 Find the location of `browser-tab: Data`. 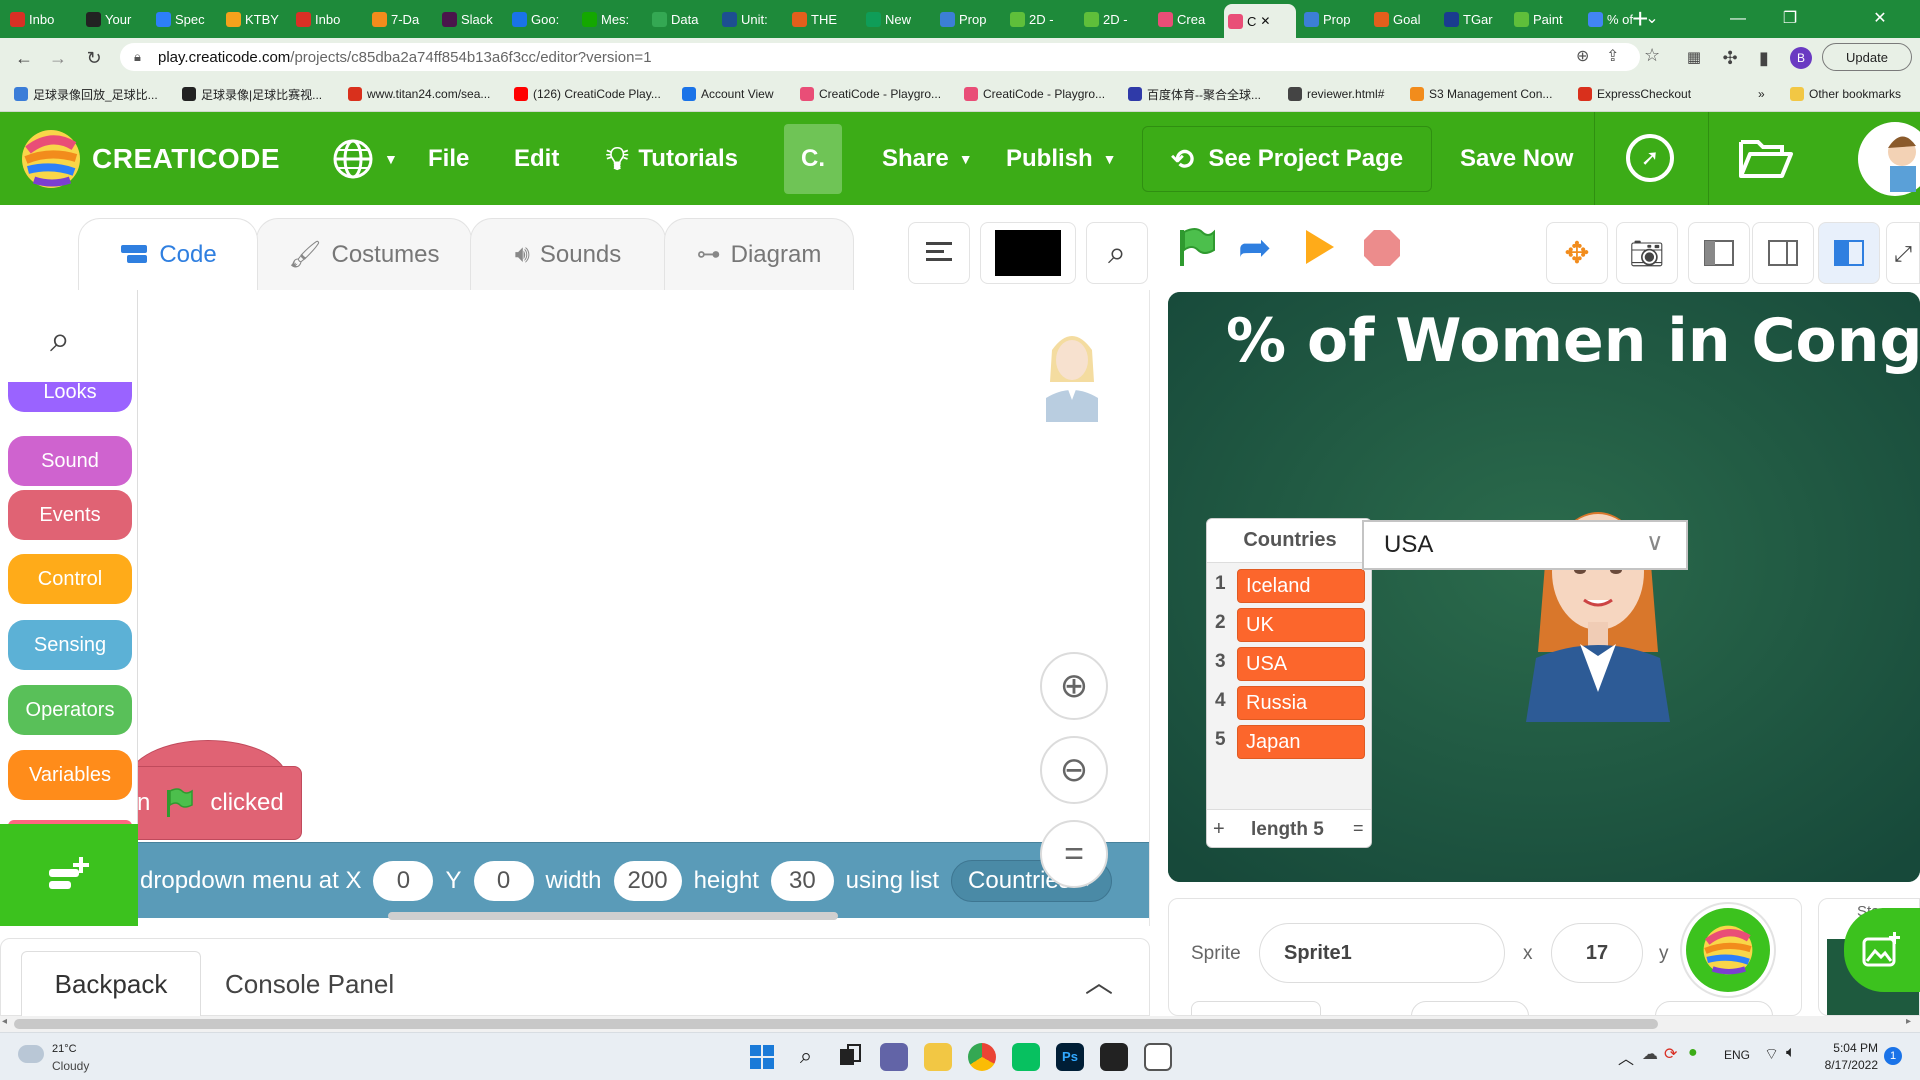

browser-tab: Data is located at coordinates (681, 19).